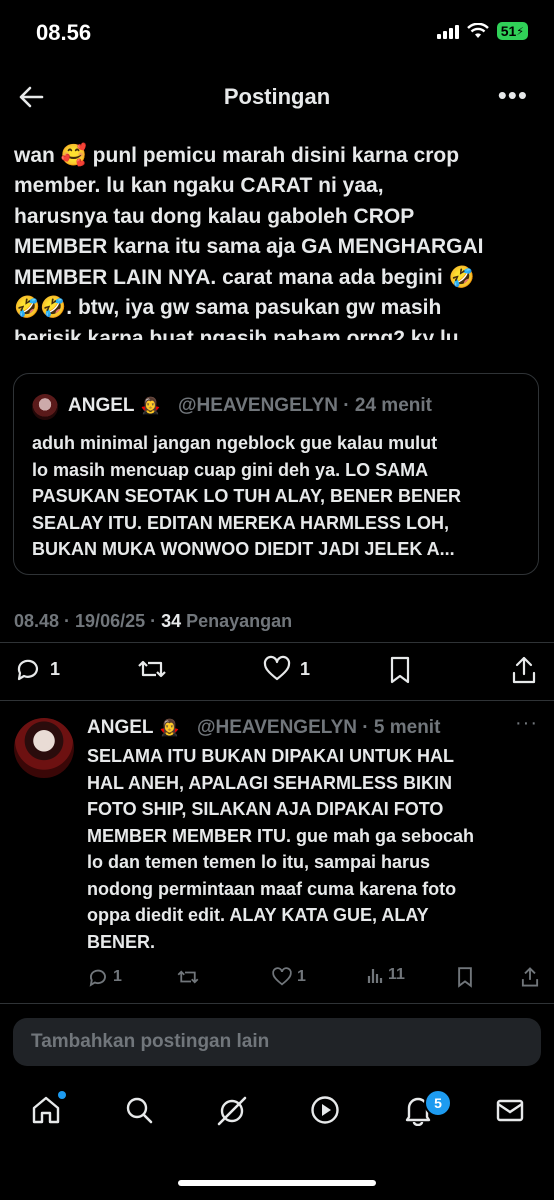  What do you see at coordinates (447, 31) in the screenshot?
I see `signal-icon` at bounding box center [447, 31].